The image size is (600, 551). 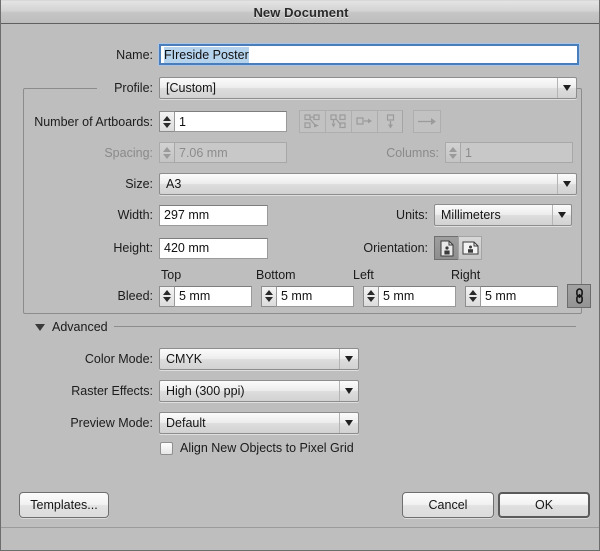 What do you see at coordinates (213, 215) in the screenshot?
I see `width-input: 297 mm` at bounding box center [213, 215].